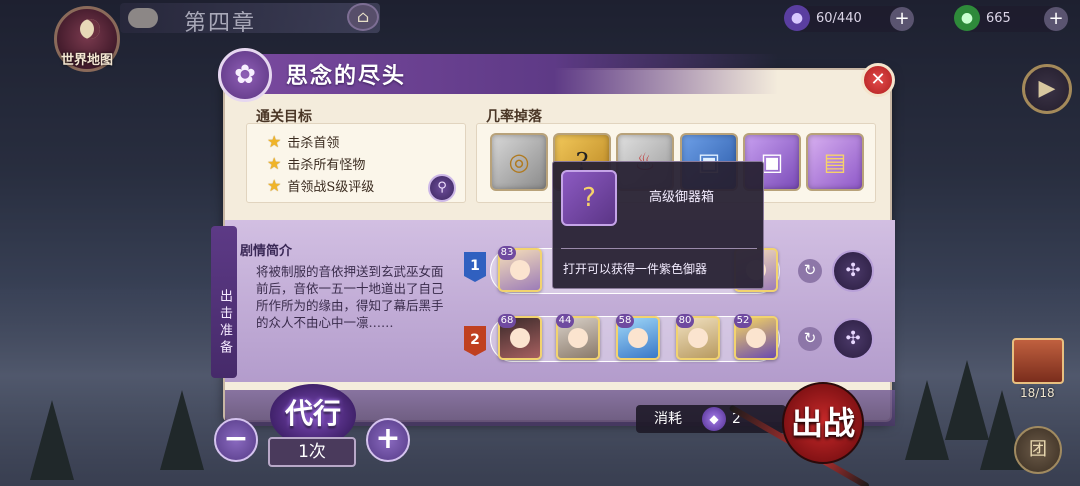 Image resolution: width=1080 pixels, height=486 pixels. What do you see at coordinates (86, 60) in the screenshot?
I see `world-map-label: 世界地图` at bounding box center [86, 60].